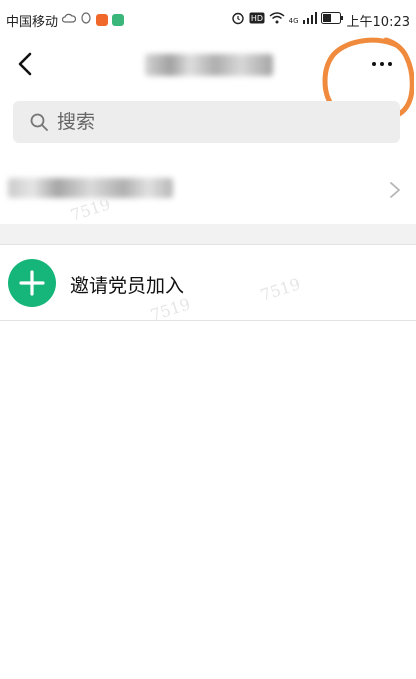  I want to click on time-label: 上午10:23, so click(378, 22).